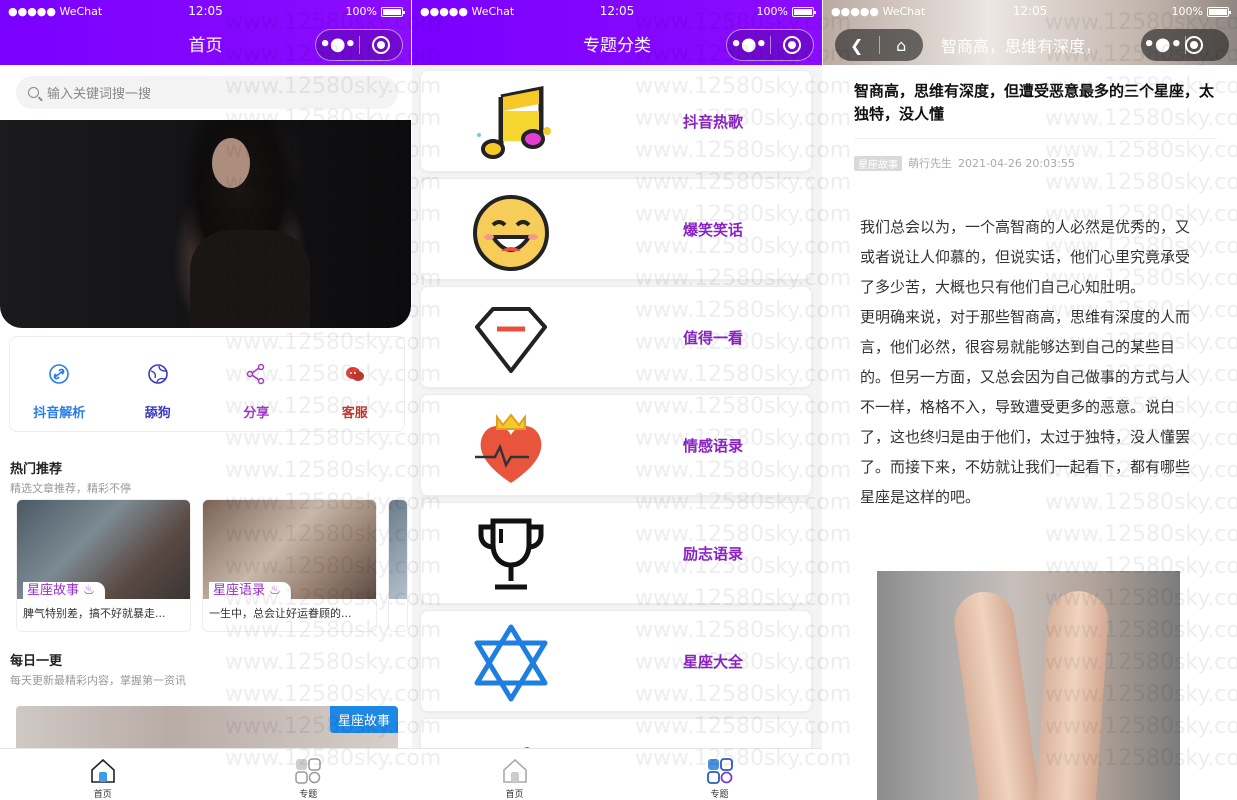 Image resolution: width=1237 pixels, height=800 pixels. Describe the element at coordinates (1016, 163) in the screenshot. I see `publish-date: 2021-04-26 20:03:55` at that location.